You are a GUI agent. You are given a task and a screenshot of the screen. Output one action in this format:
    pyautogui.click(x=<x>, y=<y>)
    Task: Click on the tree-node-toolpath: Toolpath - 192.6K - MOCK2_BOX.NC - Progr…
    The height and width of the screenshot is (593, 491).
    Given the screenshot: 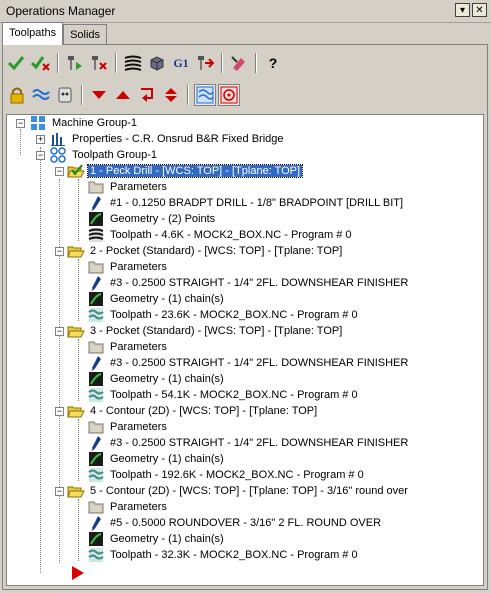 What is the action you would take?
    pyautogui.click(x=226, y=475)
    